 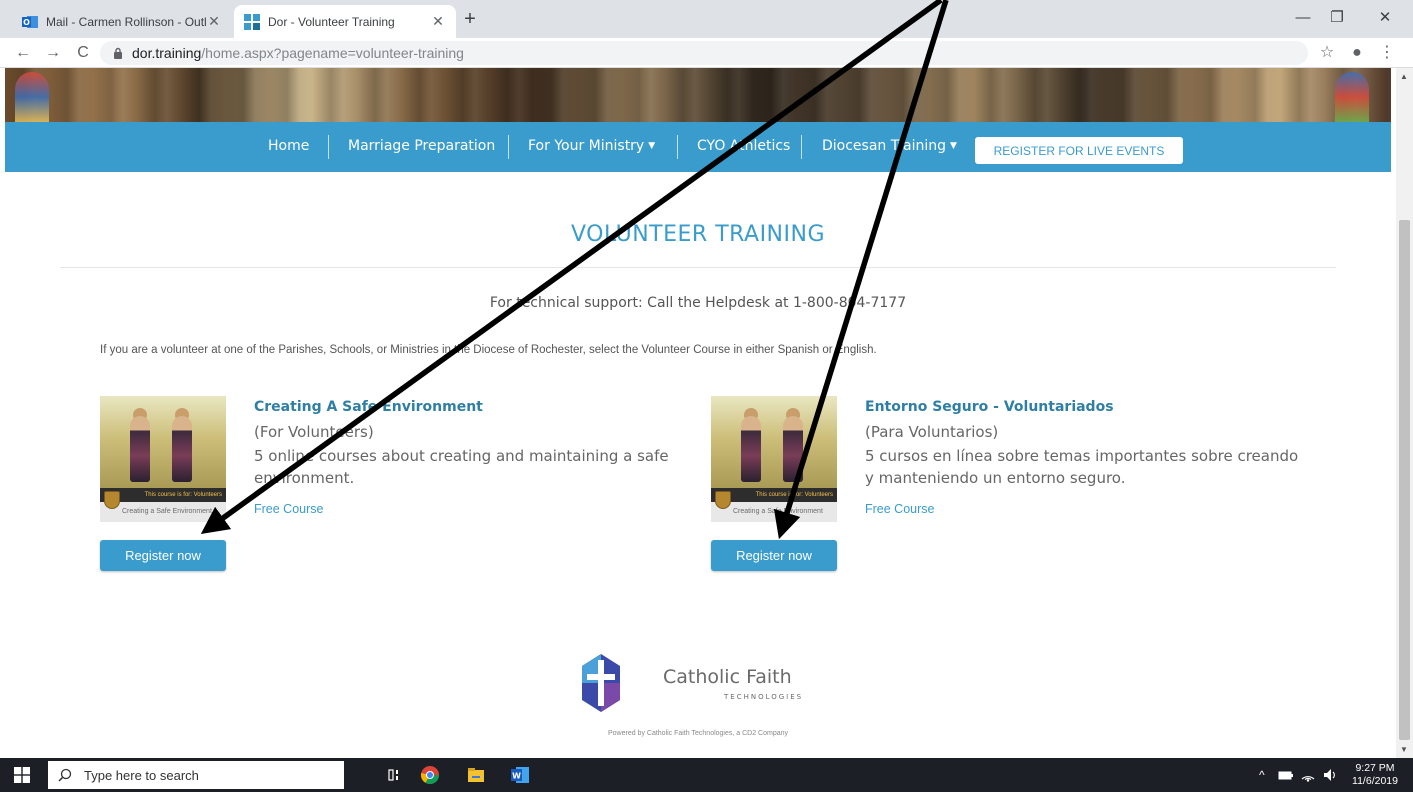 What do you see at coordinates (1286, 775) in the screenshot?
I see `battery-icon` at bounding box center [1286, 775].